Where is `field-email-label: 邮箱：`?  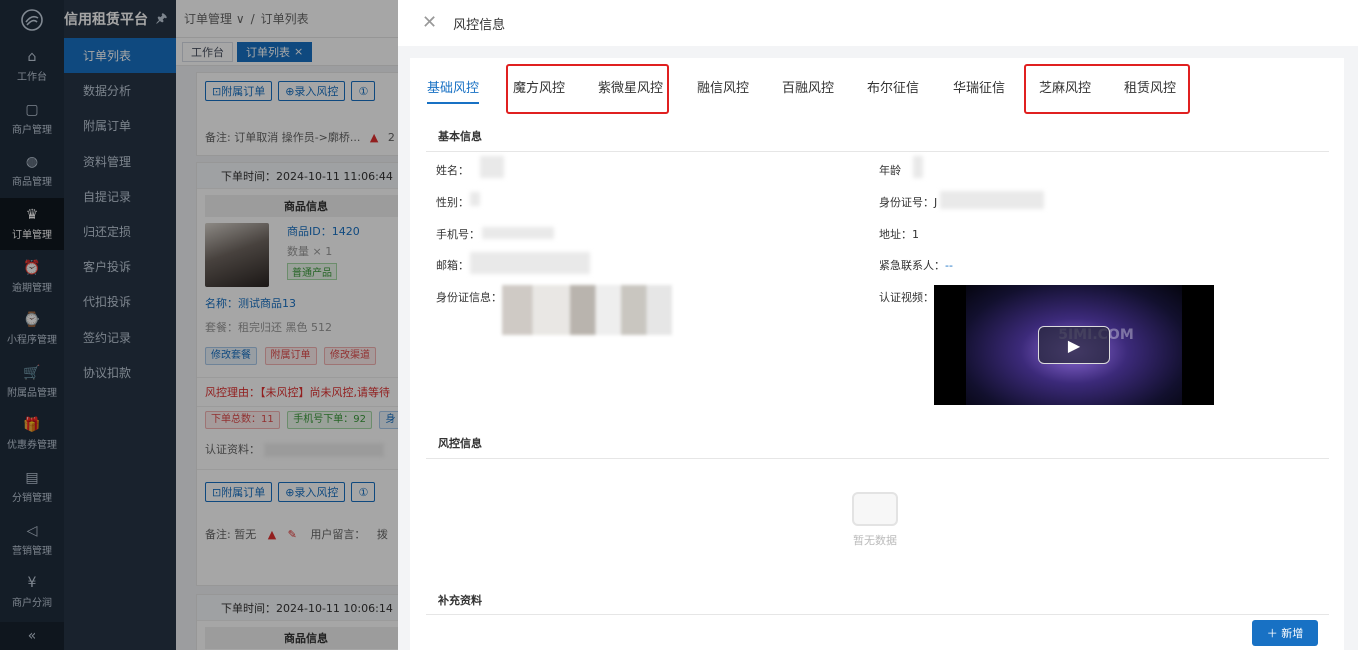 field-email-label: 邮箱： is located at coordinates (452, 265).